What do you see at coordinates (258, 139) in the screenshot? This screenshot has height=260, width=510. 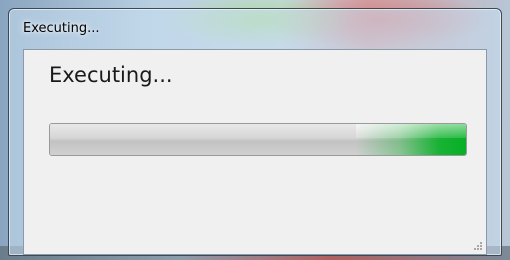 I see `progress-bar` at bounding box center [258, 139].